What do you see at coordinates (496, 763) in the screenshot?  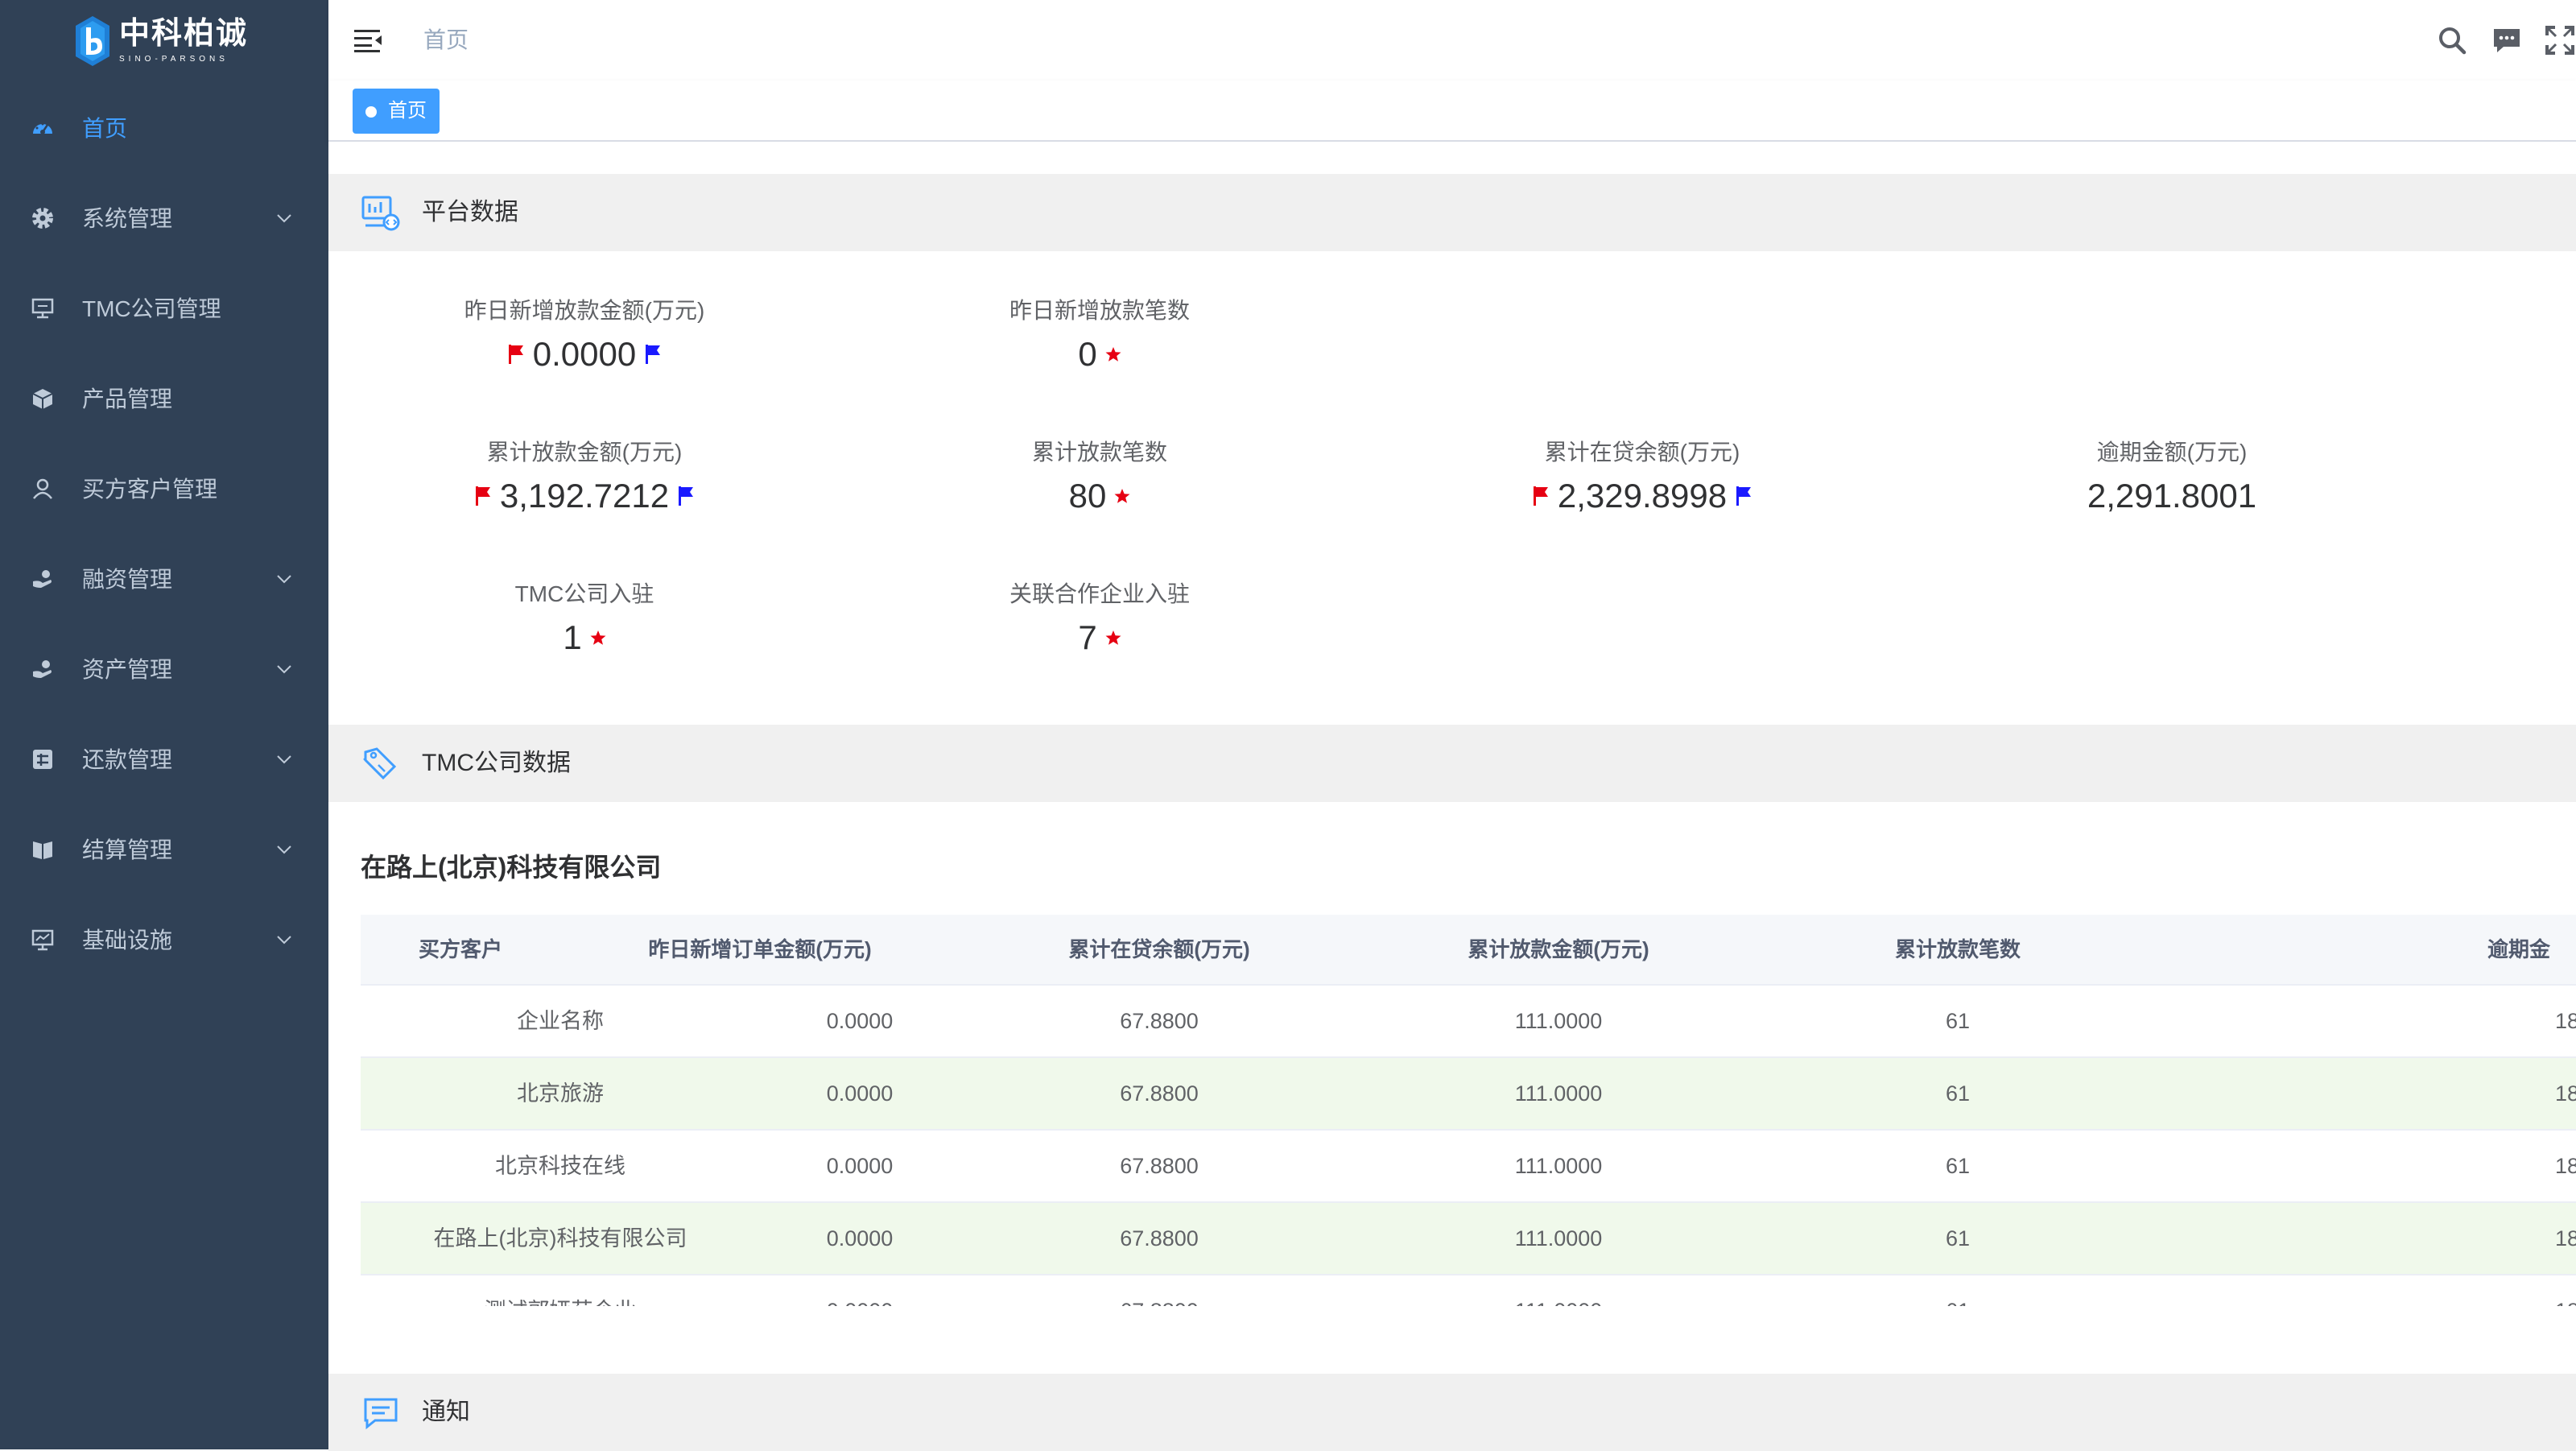 I see `section-title: TMC公司数据` at bounding box center [496, 763].